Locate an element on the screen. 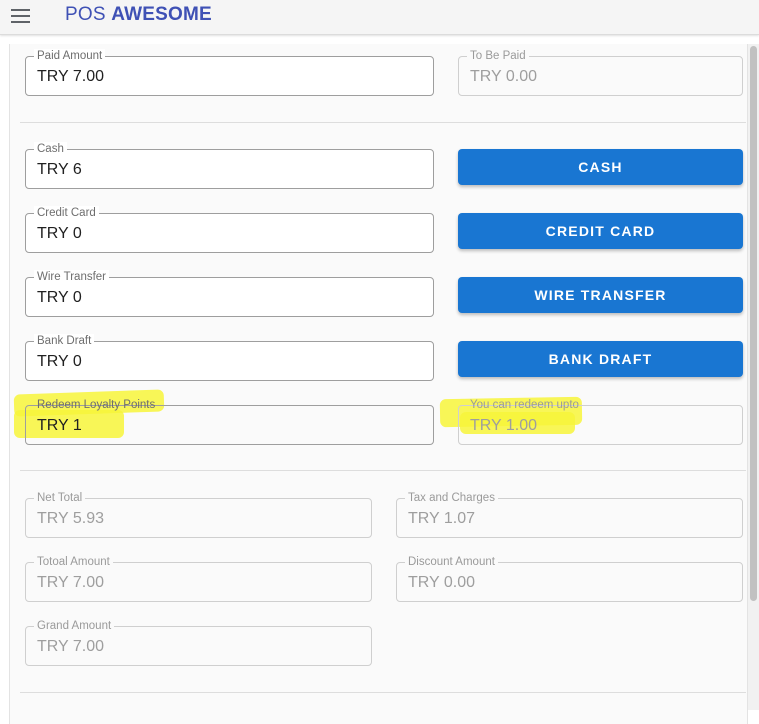 This screenshot has height=724, width=759. tax-and-charges-label: Tax and Charges is located at coordinates (451, 498).